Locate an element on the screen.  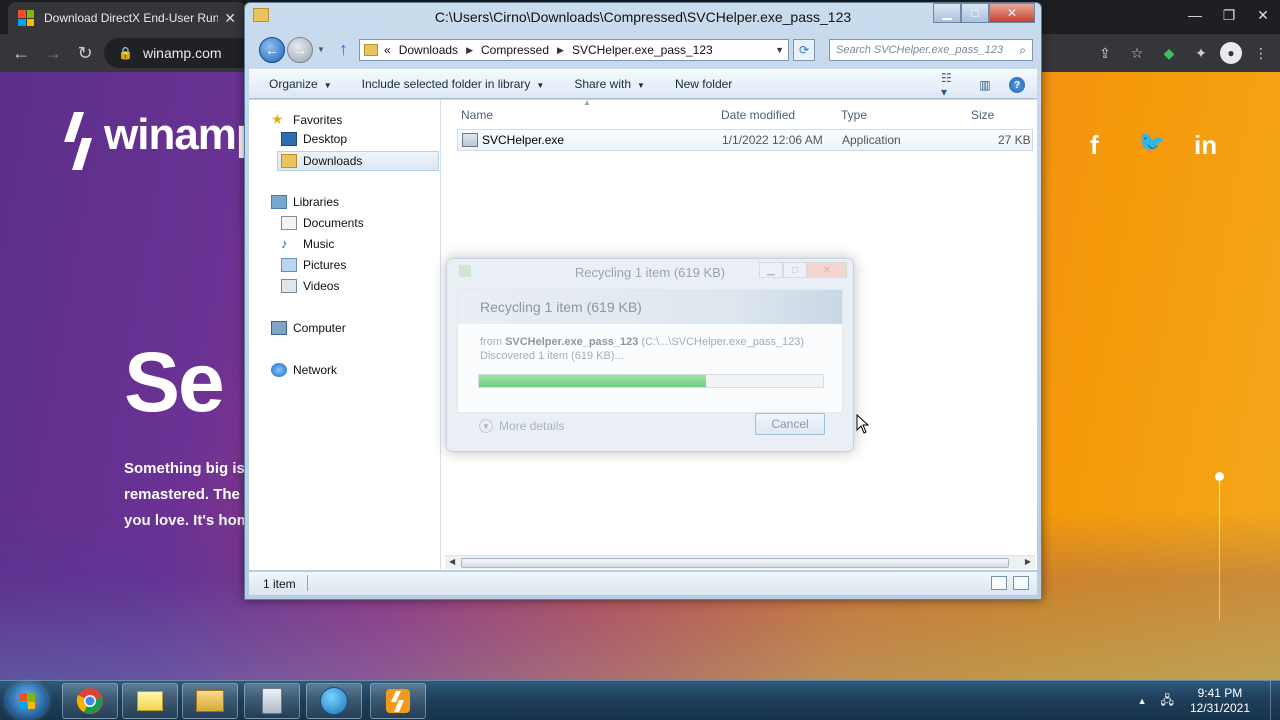
breadcrumb-current-folder: SVCHelper.exe_pass_123 is located at coordinates (642, 50).